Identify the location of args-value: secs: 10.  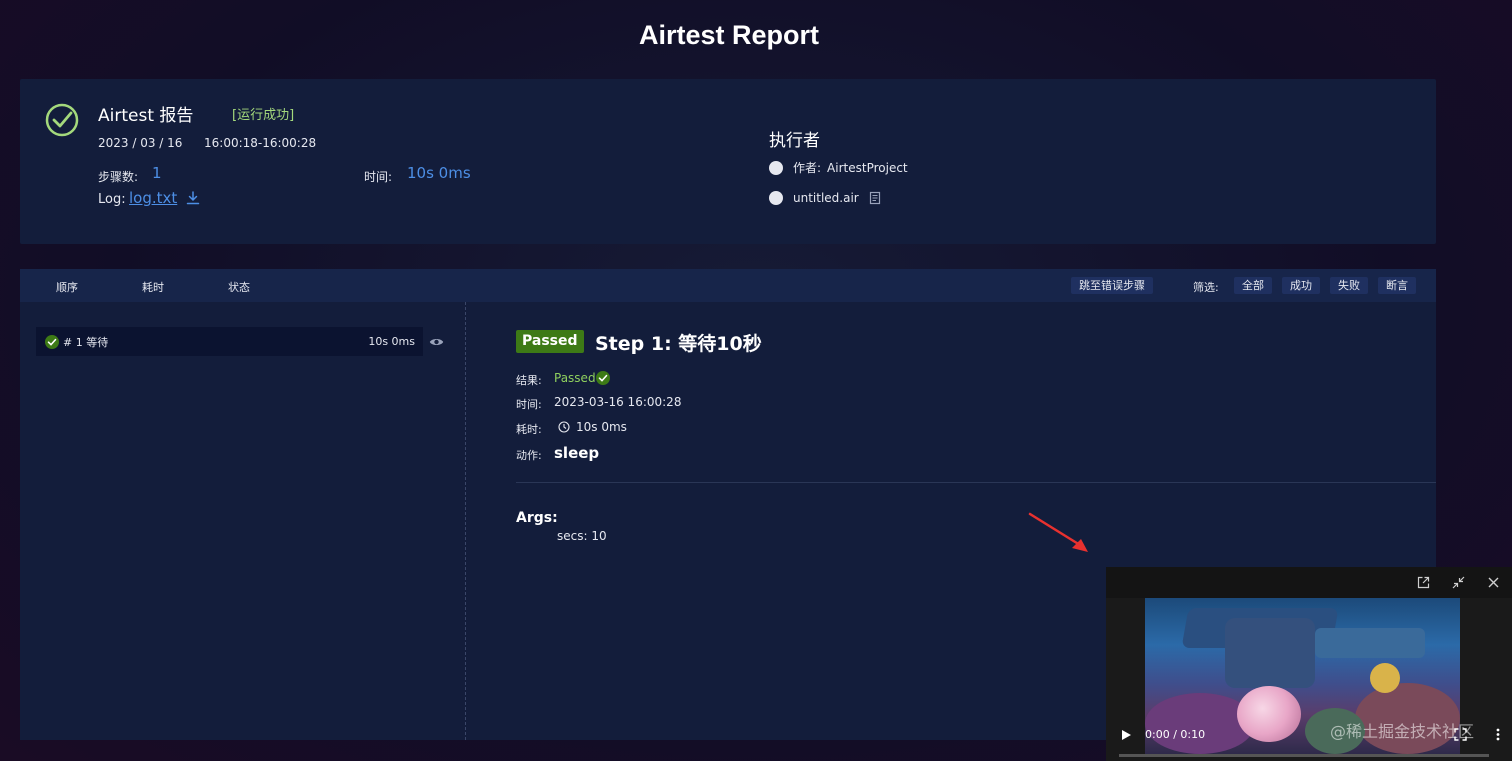
(582, 536).